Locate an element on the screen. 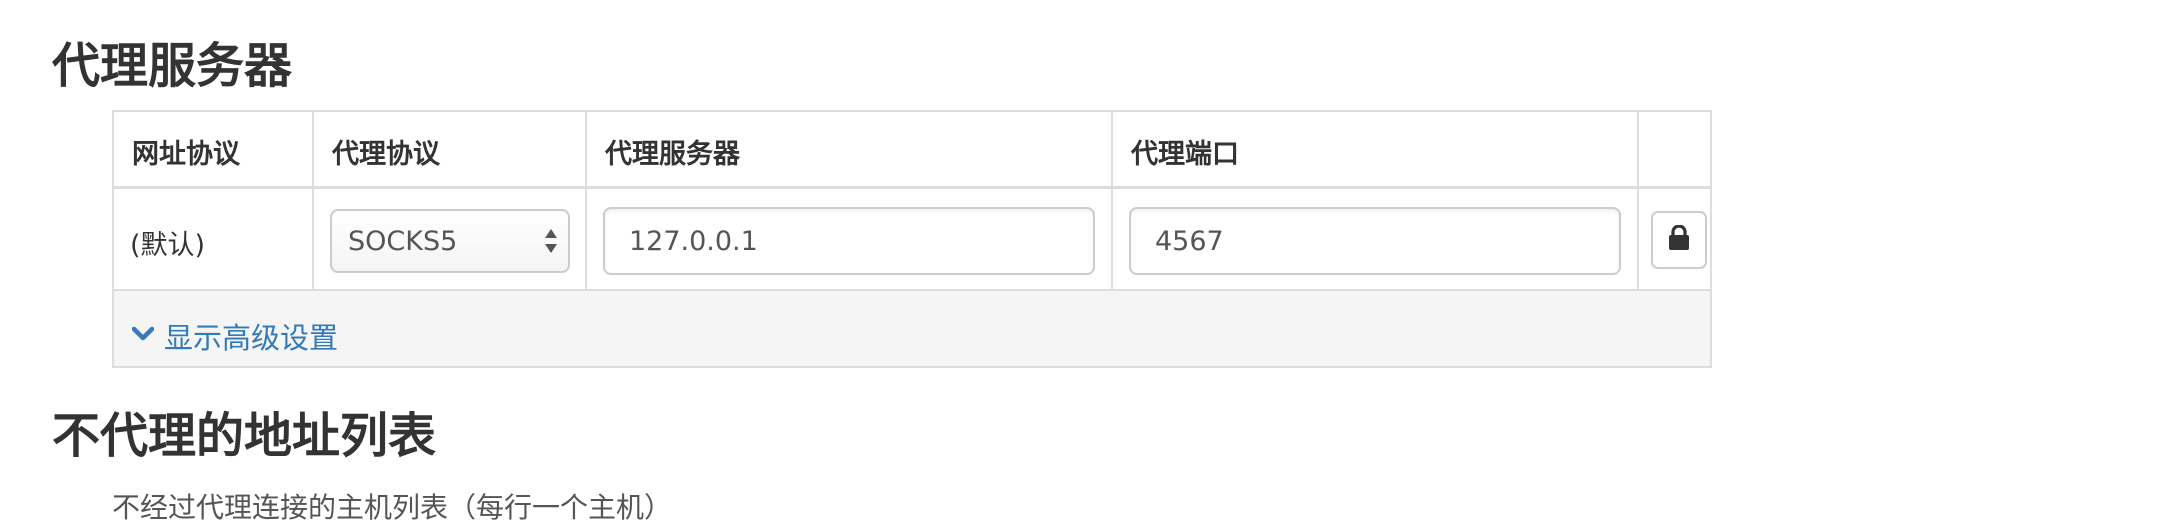 This screenshot has height=526, width=2160. lock-icon is located at coordinates (1679, 239).